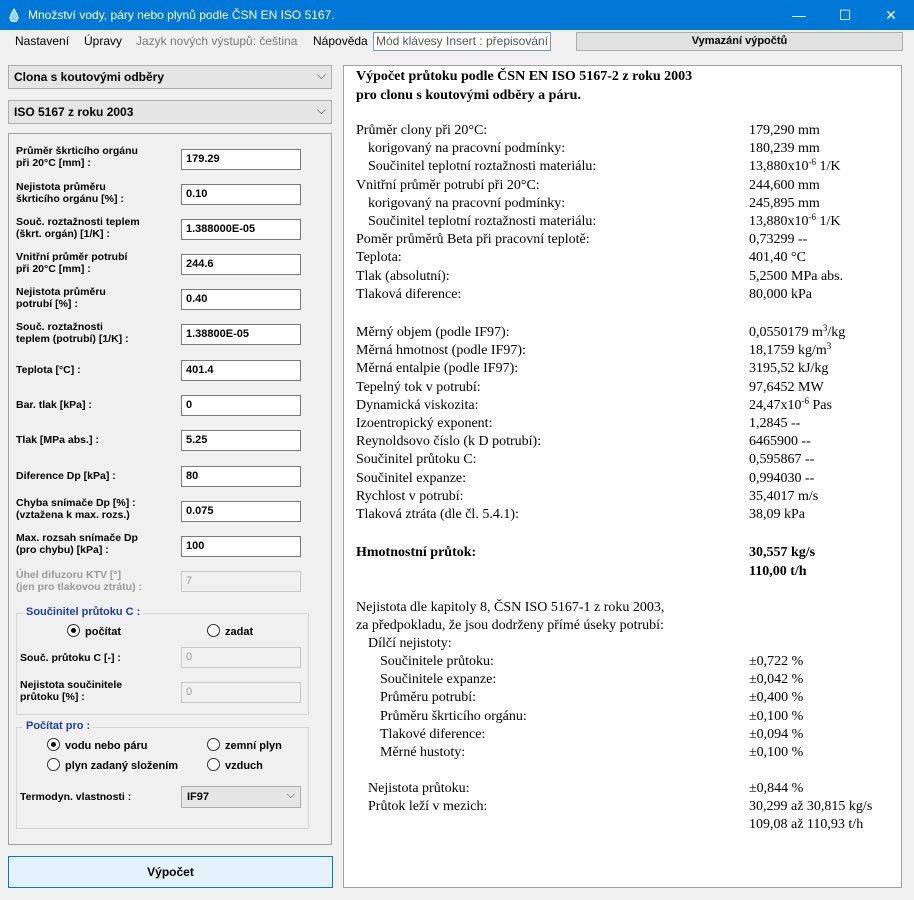 This screenshot has height=900, width=914. Describe the element at coordinates (786, 387) in the screenshot. I see `report-row-value: 97,6452 MW` at that location.